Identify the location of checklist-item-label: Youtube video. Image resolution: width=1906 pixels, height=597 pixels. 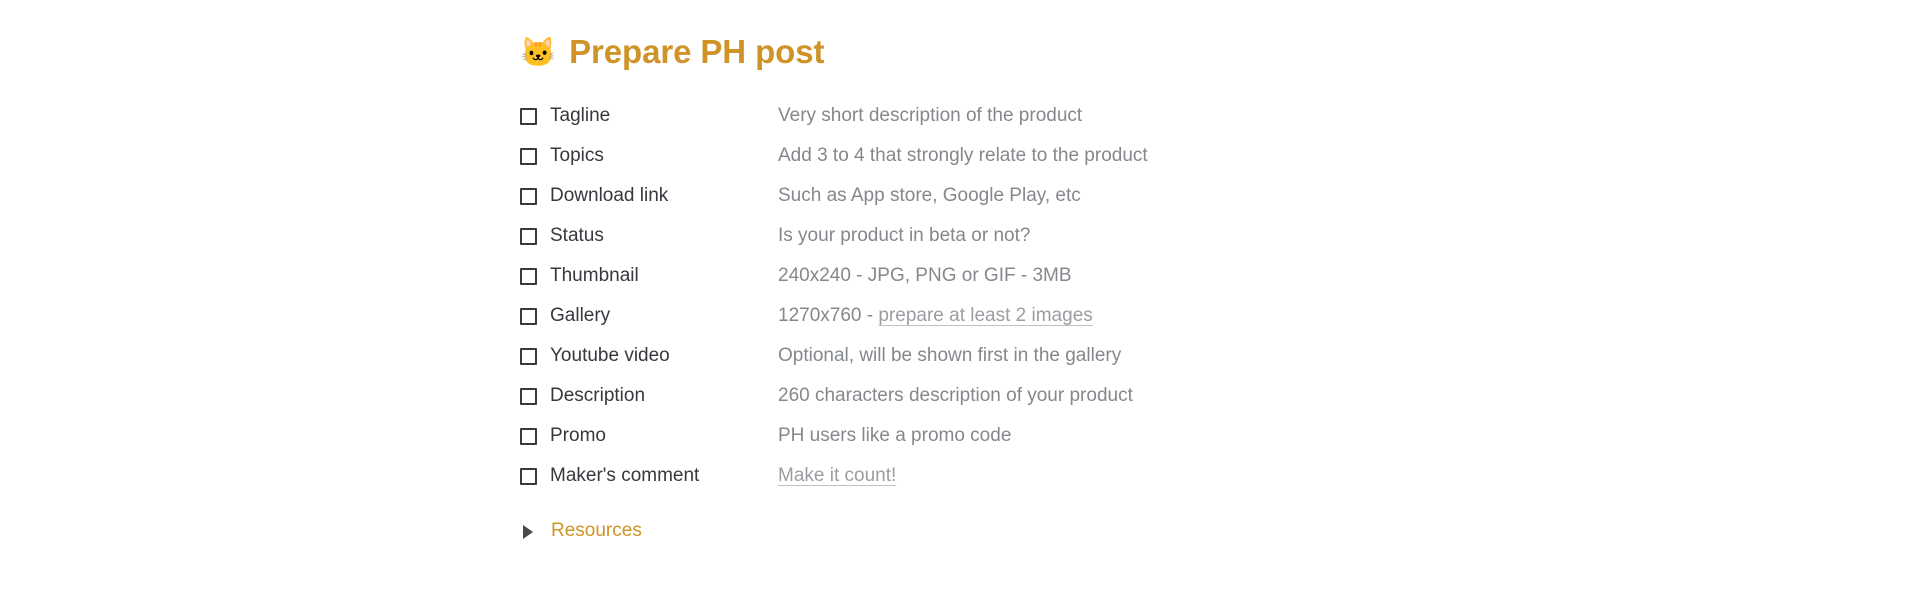
(610, 355).